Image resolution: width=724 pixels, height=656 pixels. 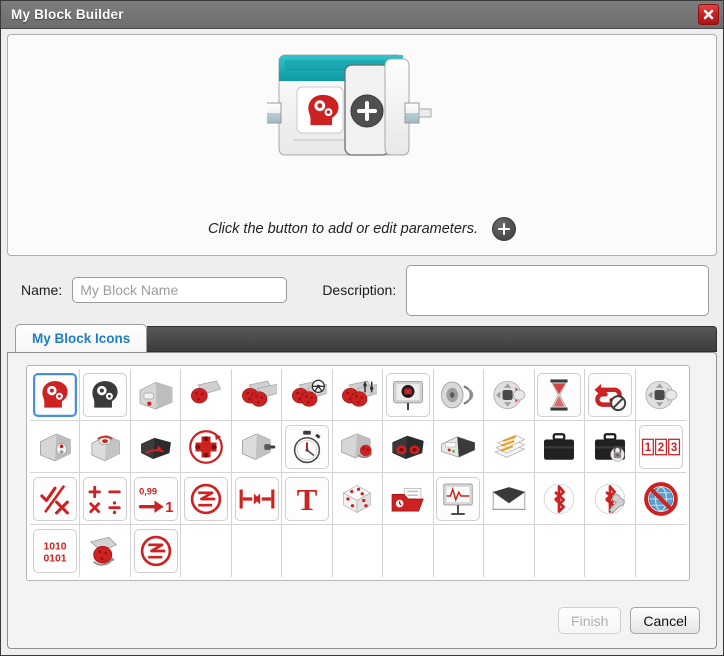 I want to click on ev3-brick-icon, so click(x=156, y=395).